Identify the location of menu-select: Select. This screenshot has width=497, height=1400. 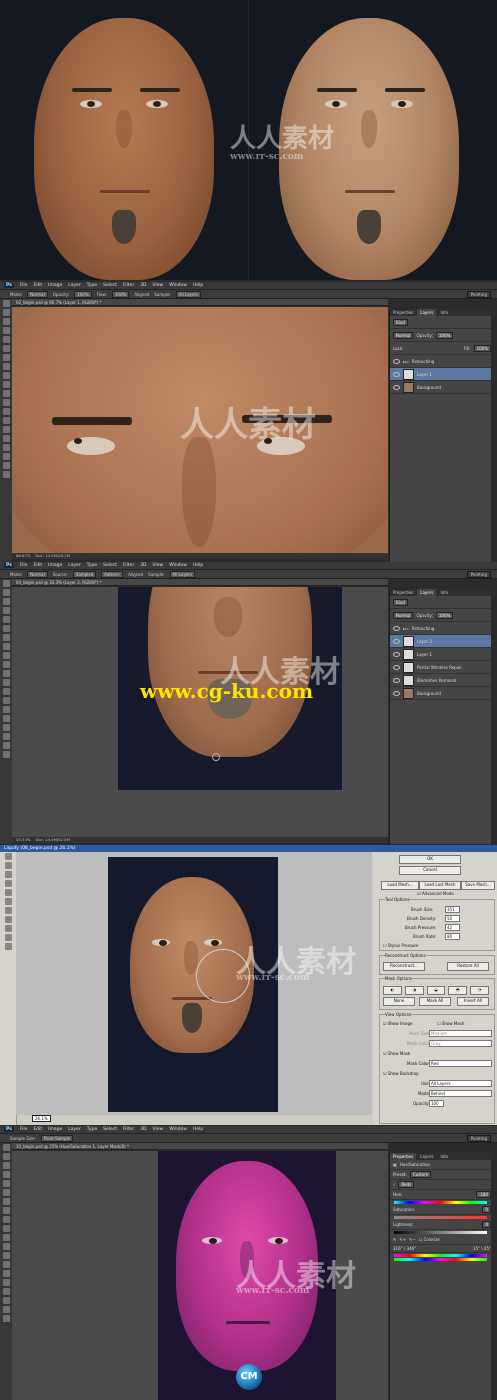
(110, 565).